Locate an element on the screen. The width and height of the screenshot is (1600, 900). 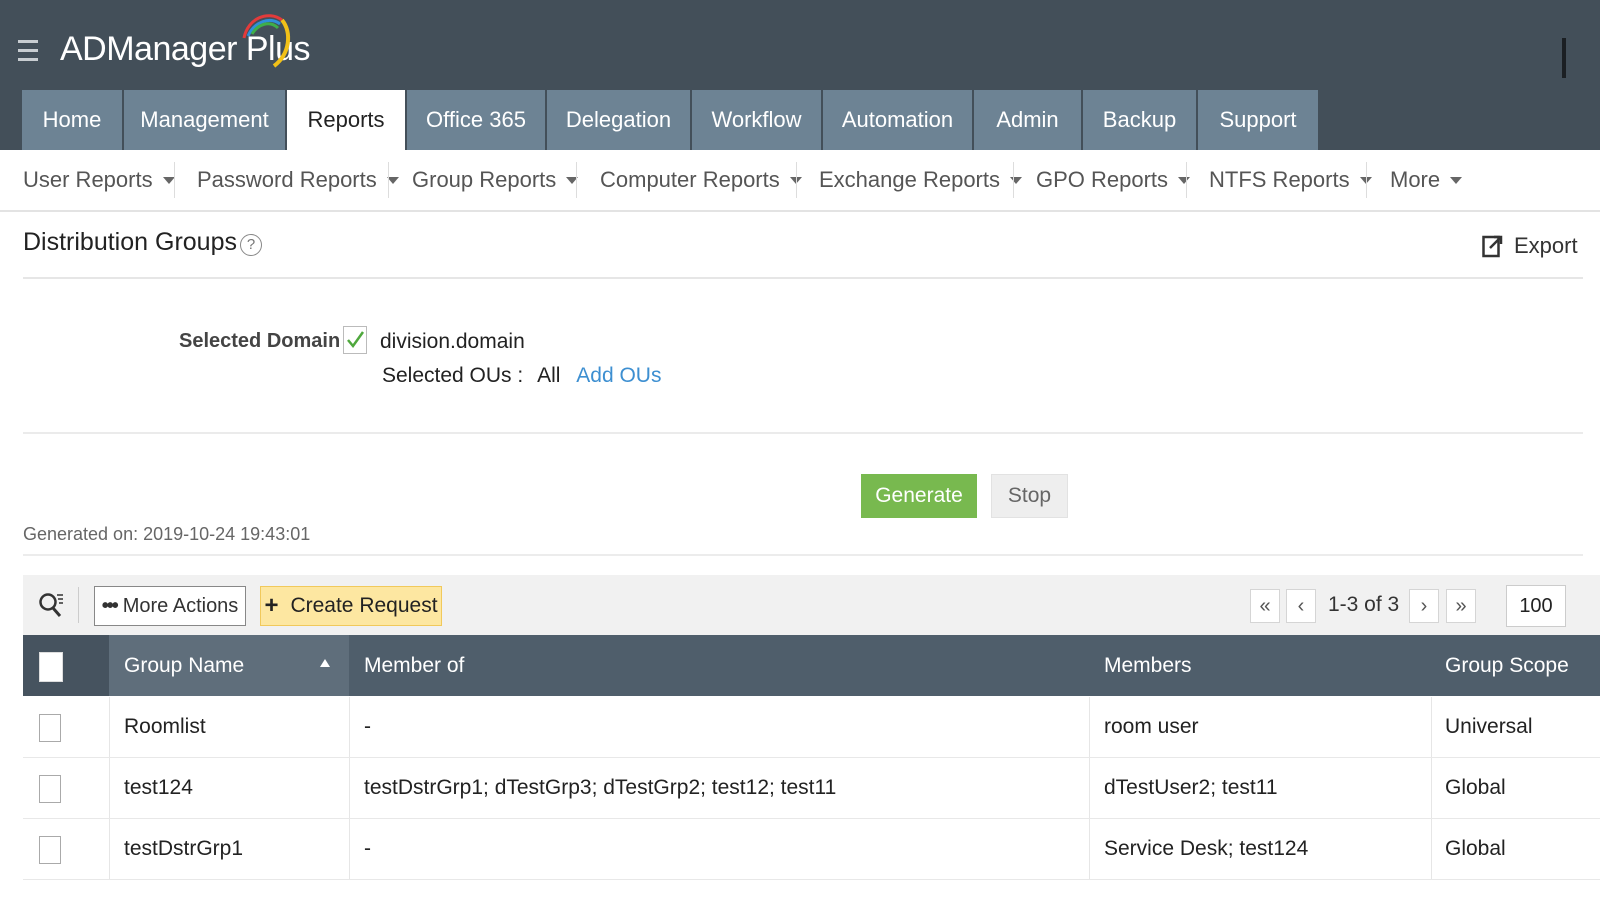
column-header-group-scope: Group Scope is located at coordinates (1507, 665).